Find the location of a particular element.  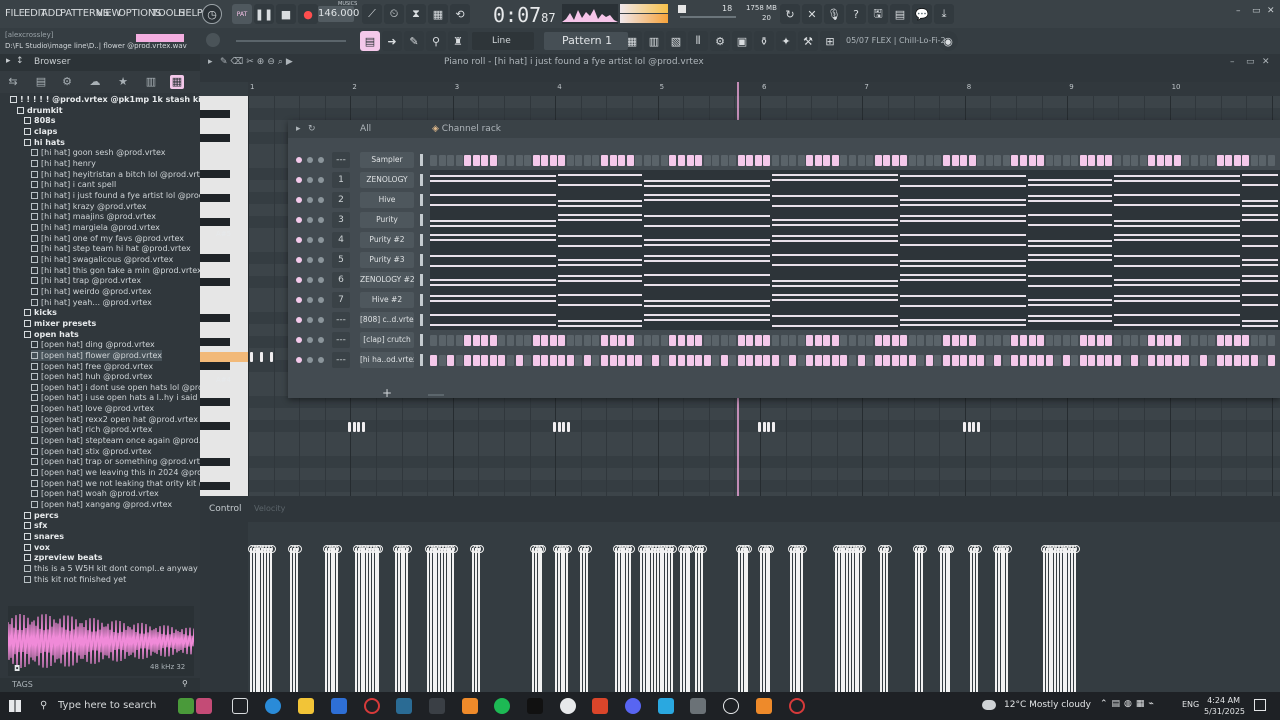

channel-name-button: Purity #3 is located at coordinates (387, 260).